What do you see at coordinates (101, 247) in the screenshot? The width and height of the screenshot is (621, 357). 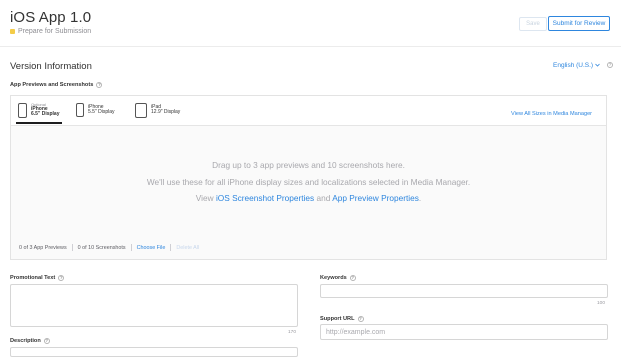 I see `screenshots-count: 0 of 10 Screenshots` at bounding box center [101, 247].